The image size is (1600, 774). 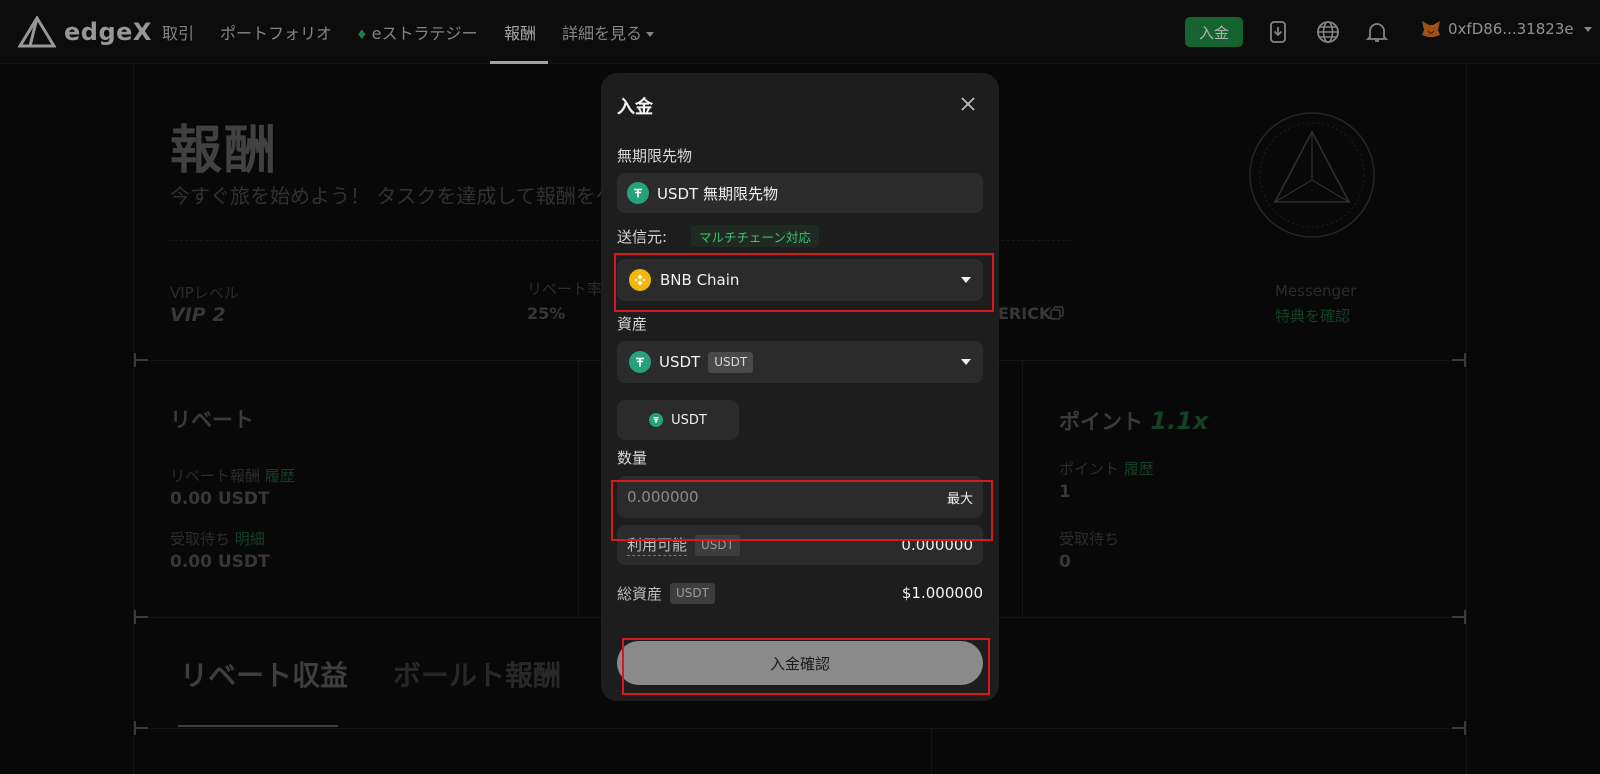 I want to click on rebate-pending-value: 0.00 USDT, so click(x=220, y=562).